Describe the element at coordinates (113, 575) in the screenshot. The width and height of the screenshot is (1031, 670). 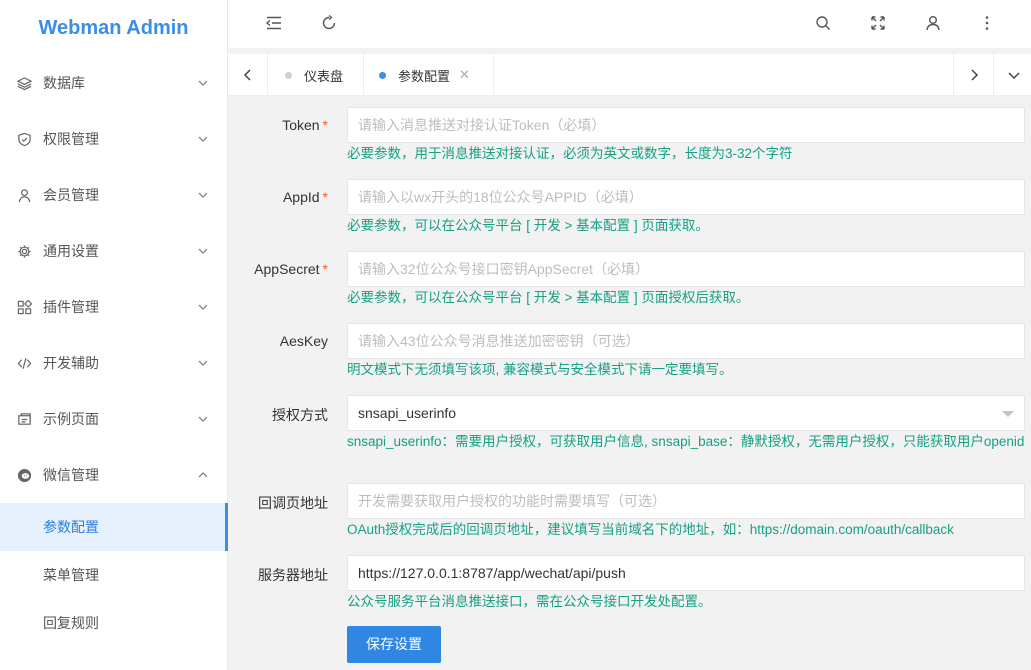
I see `sidebar-subitem-menus: 菜单管理` at that location.